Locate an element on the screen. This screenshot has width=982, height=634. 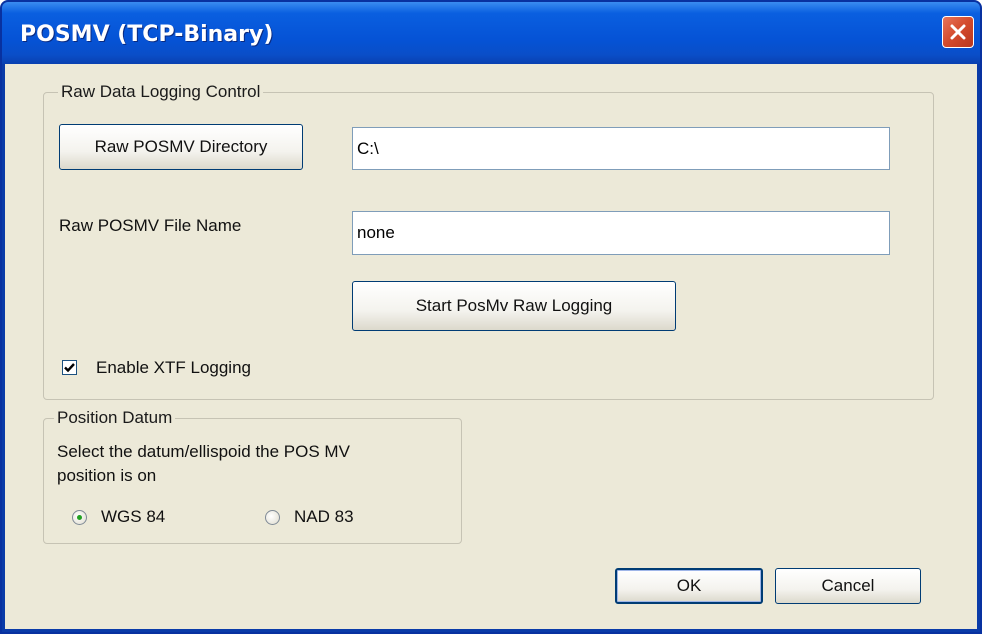
raw-file-name-label: Raw POSMV File Name is located at coordinates (150, 225).